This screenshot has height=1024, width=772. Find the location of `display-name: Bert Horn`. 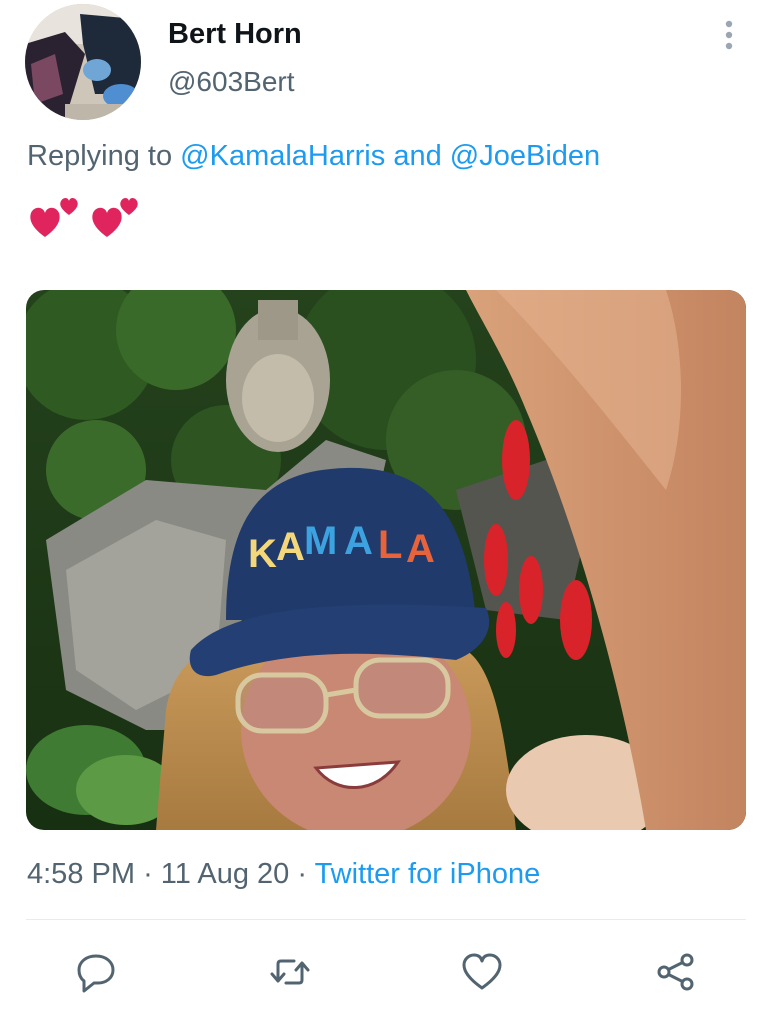

display-name: Bert Horn is located at coordinates (235, 34).